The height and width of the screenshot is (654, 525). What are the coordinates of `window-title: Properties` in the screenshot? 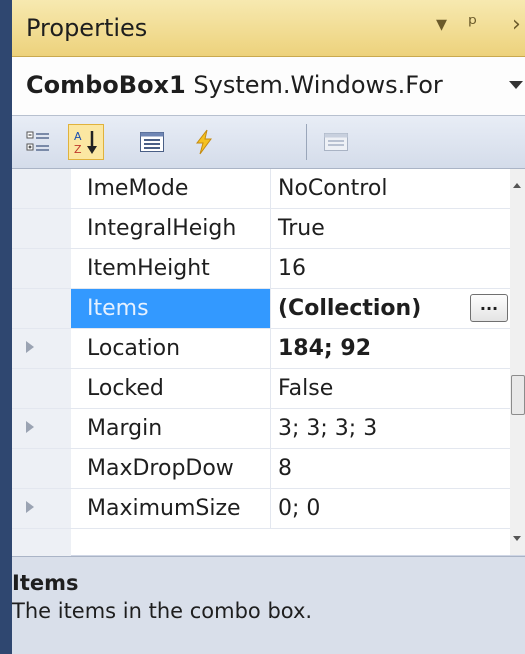 It's located at (87, 28).